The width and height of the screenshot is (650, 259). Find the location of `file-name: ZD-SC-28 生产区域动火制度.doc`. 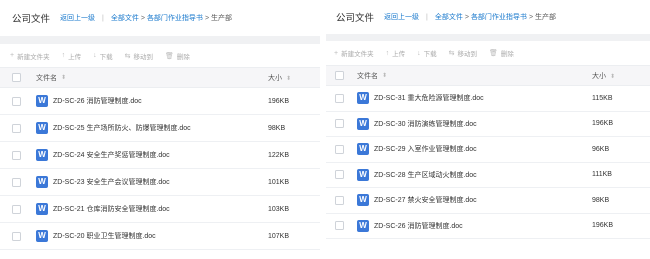

file-name: ZD-SC-28 生产区域动火制度.doc is located at coordinates (425, 175).